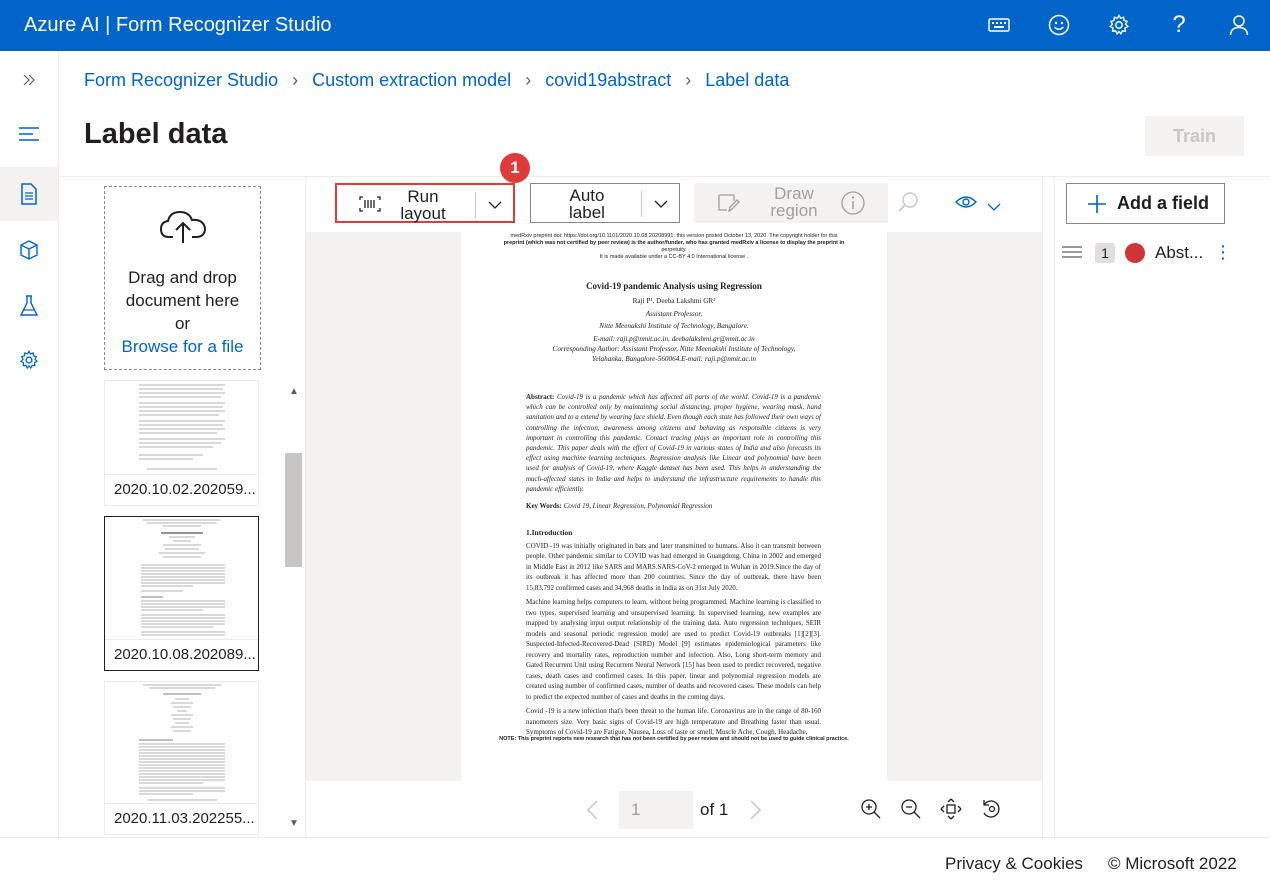  I want to click on field-color-dot, so click(1135, 253).